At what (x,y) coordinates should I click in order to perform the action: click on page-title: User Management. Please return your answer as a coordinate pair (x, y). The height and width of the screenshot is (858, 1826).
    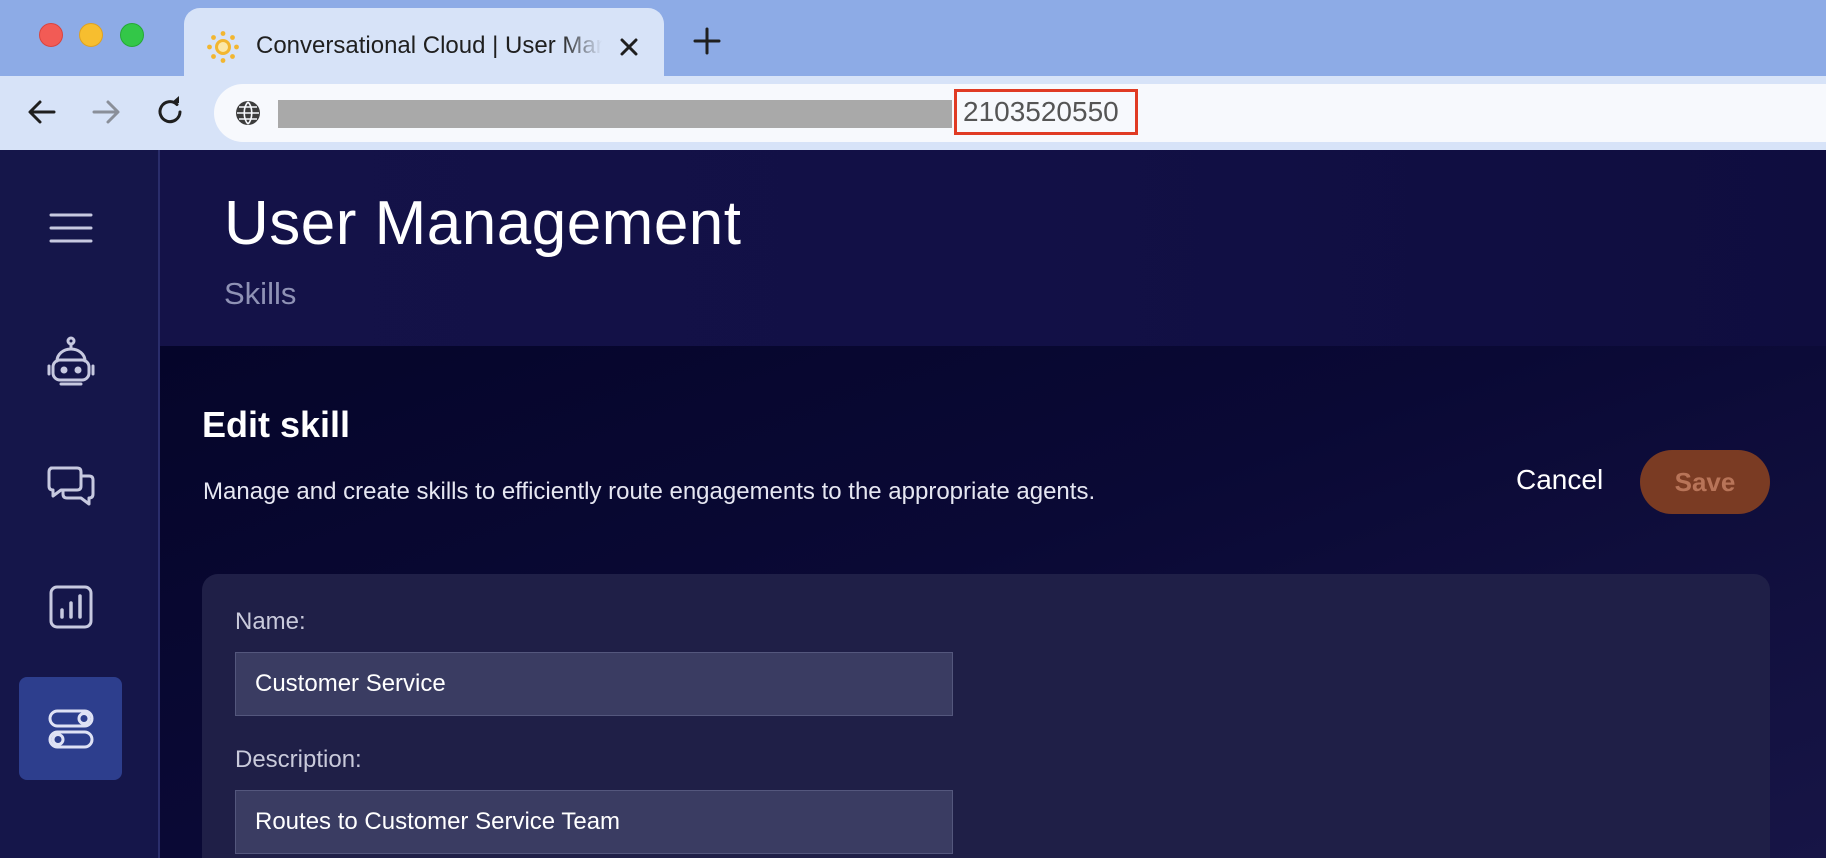
    Looking at the image, I should click on (483, 223).